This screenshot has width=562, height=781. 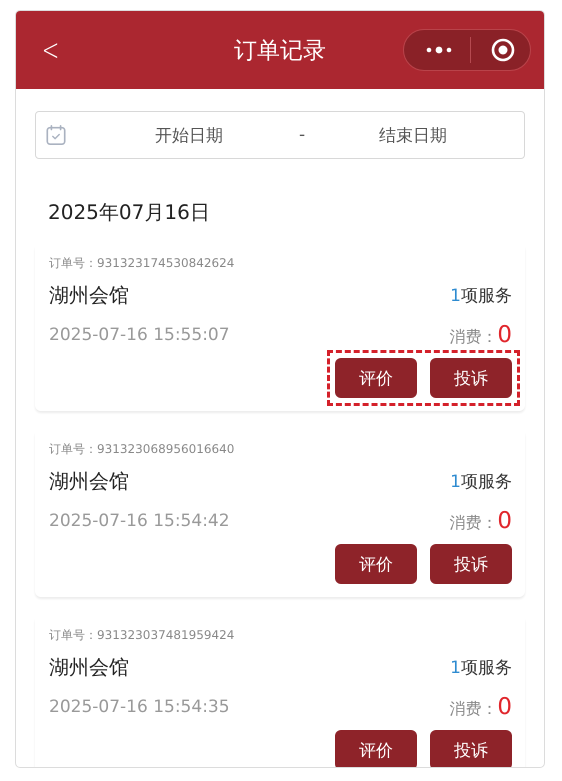 What do you see at coordinates (189, 135) in the screenshot?
I see `start-date-placeholder: 开始日期` at bounding box center [189, 135].